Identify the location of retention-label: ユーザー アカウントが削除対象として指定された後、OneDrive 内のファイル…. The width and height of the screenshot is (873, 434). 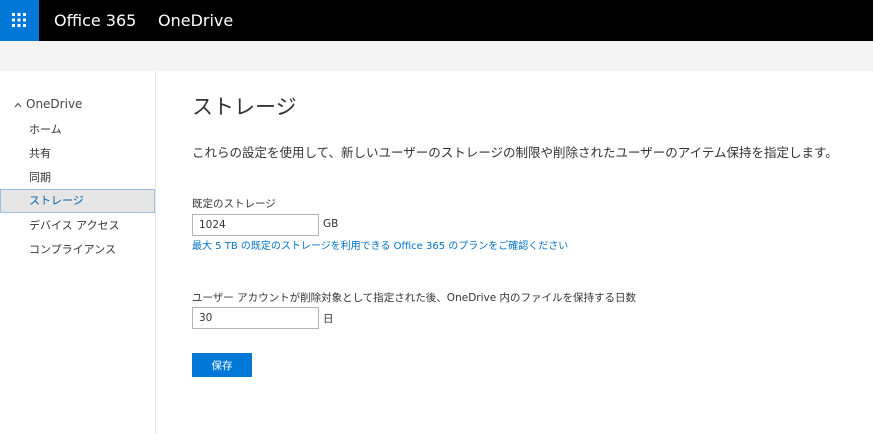
(414, 298).